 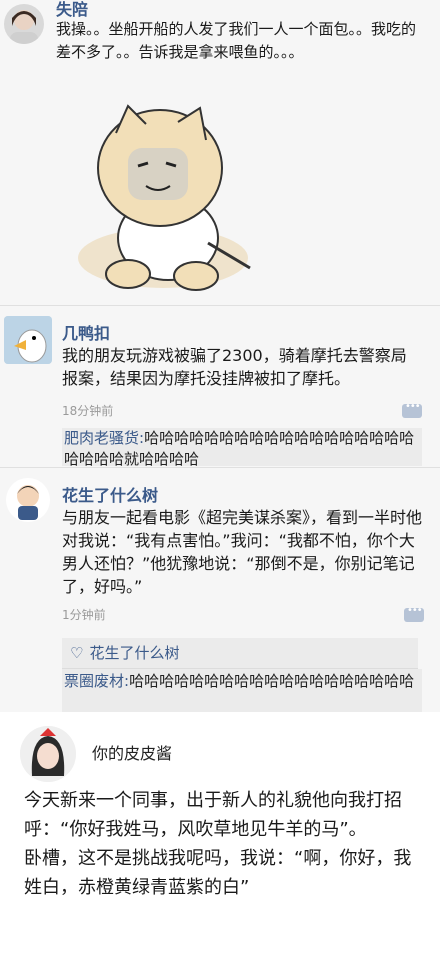 I want to click on cartoon-boy-avatar-icon, so click(x=28, y=502).